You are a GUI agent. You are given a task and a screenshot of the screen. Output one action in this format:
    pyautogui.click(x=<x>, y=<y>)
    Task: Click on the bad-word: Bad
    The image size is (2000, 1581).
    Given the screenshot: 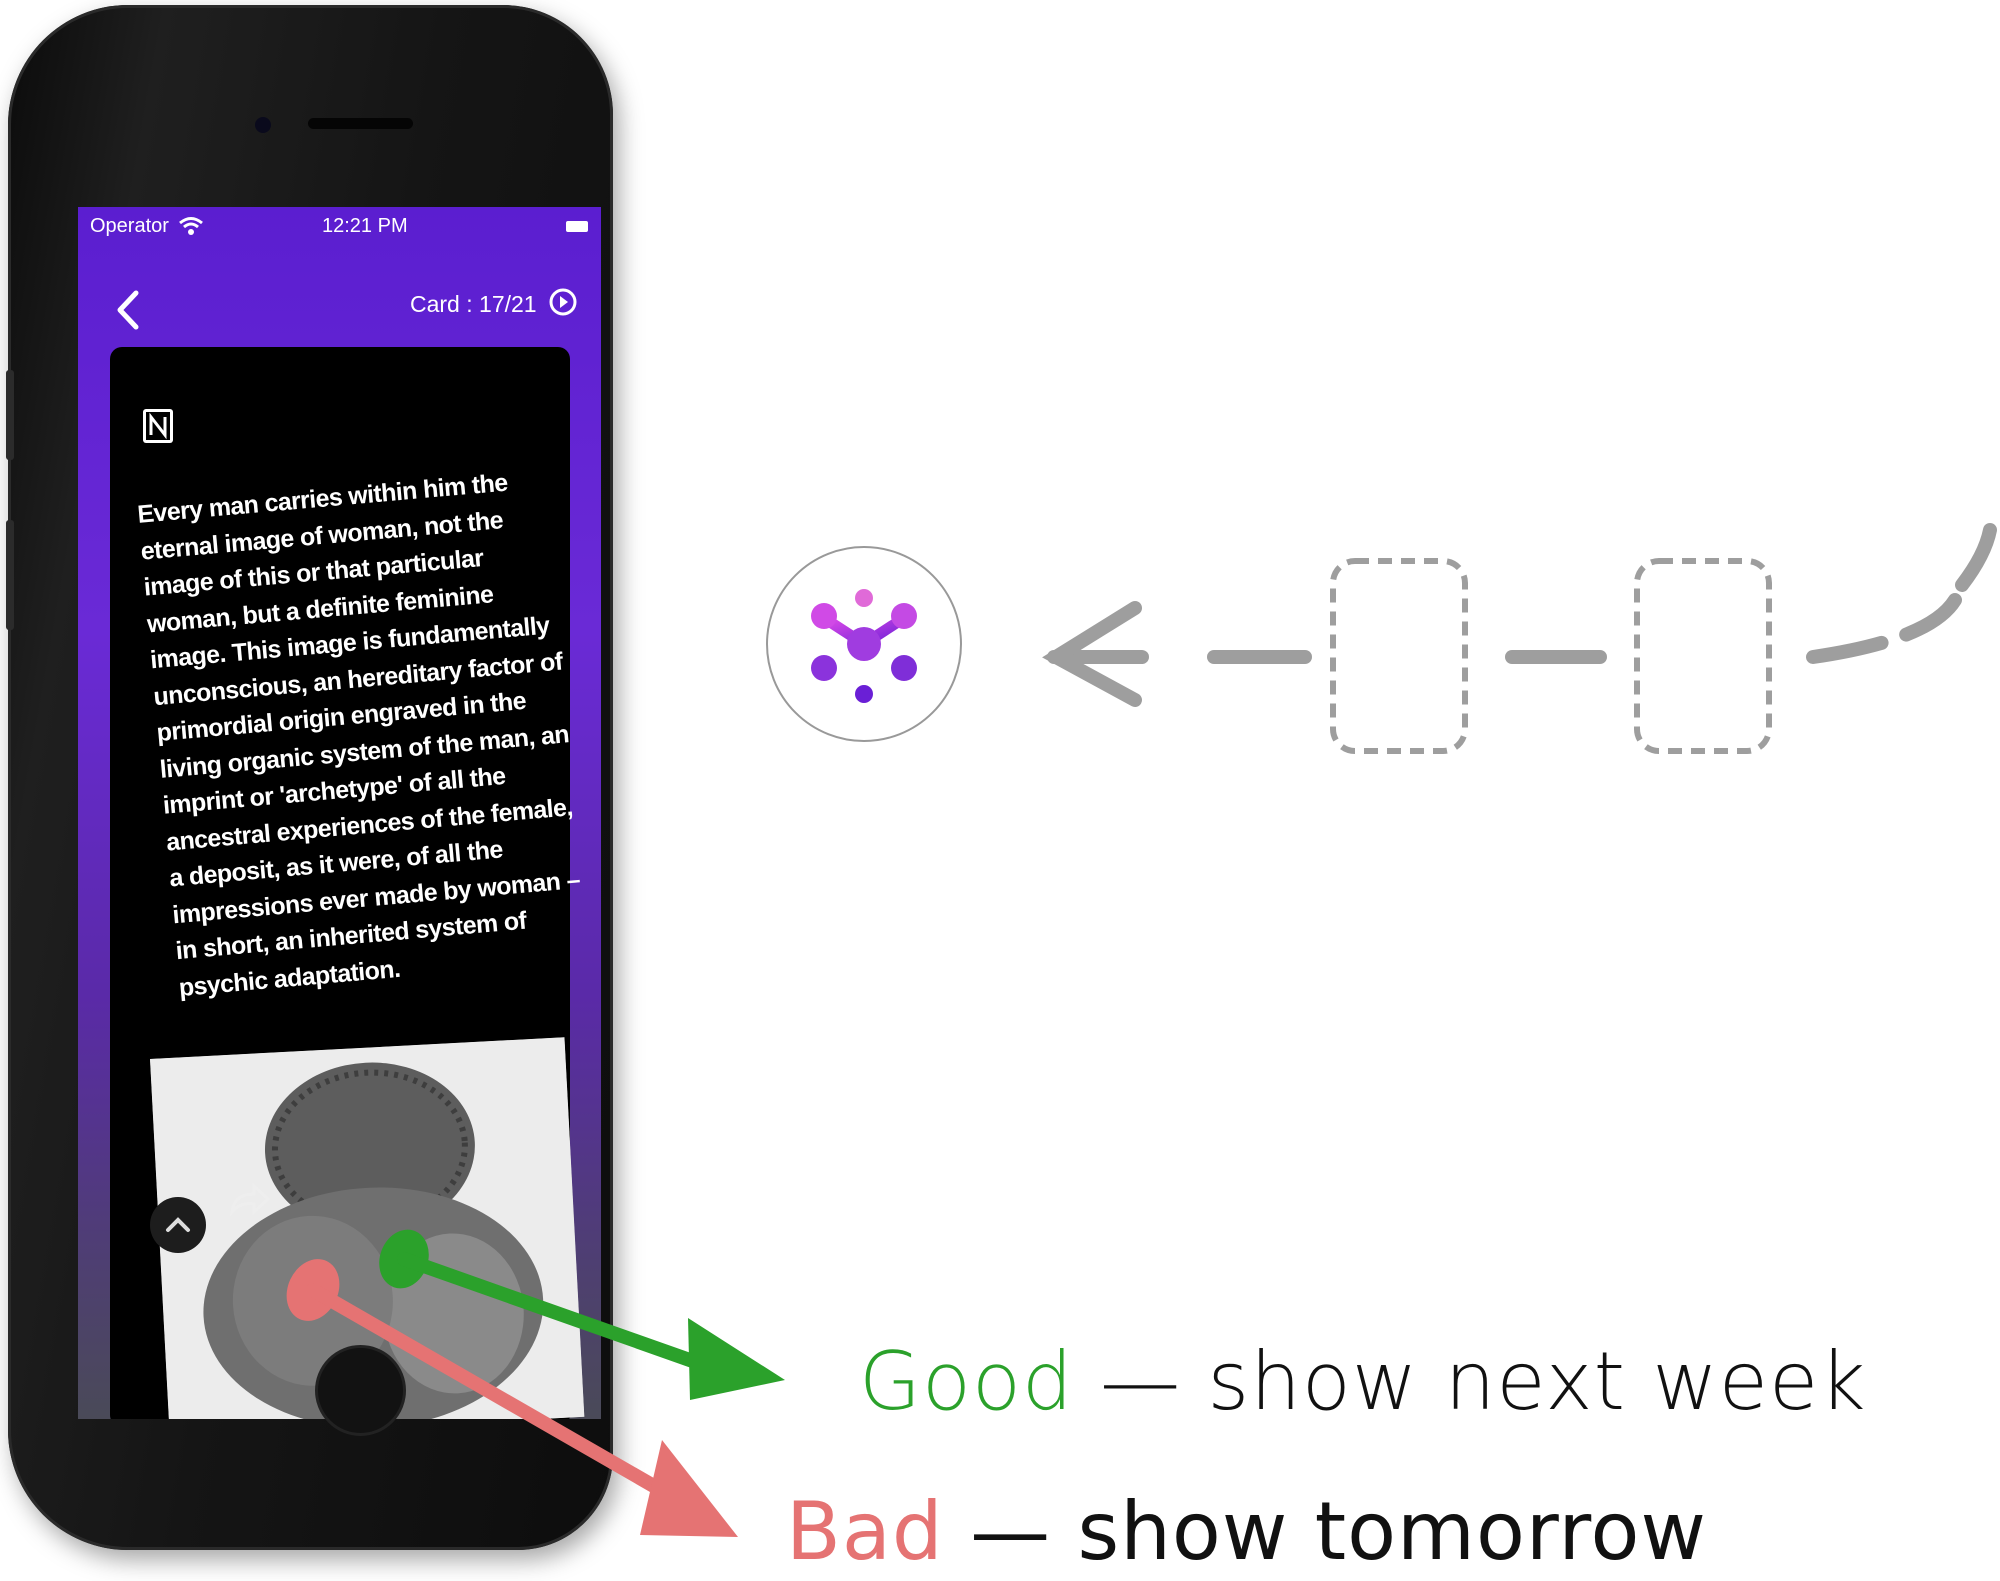 What is the action you would take?
    pyautogui.click(x=865, y=1531)
    